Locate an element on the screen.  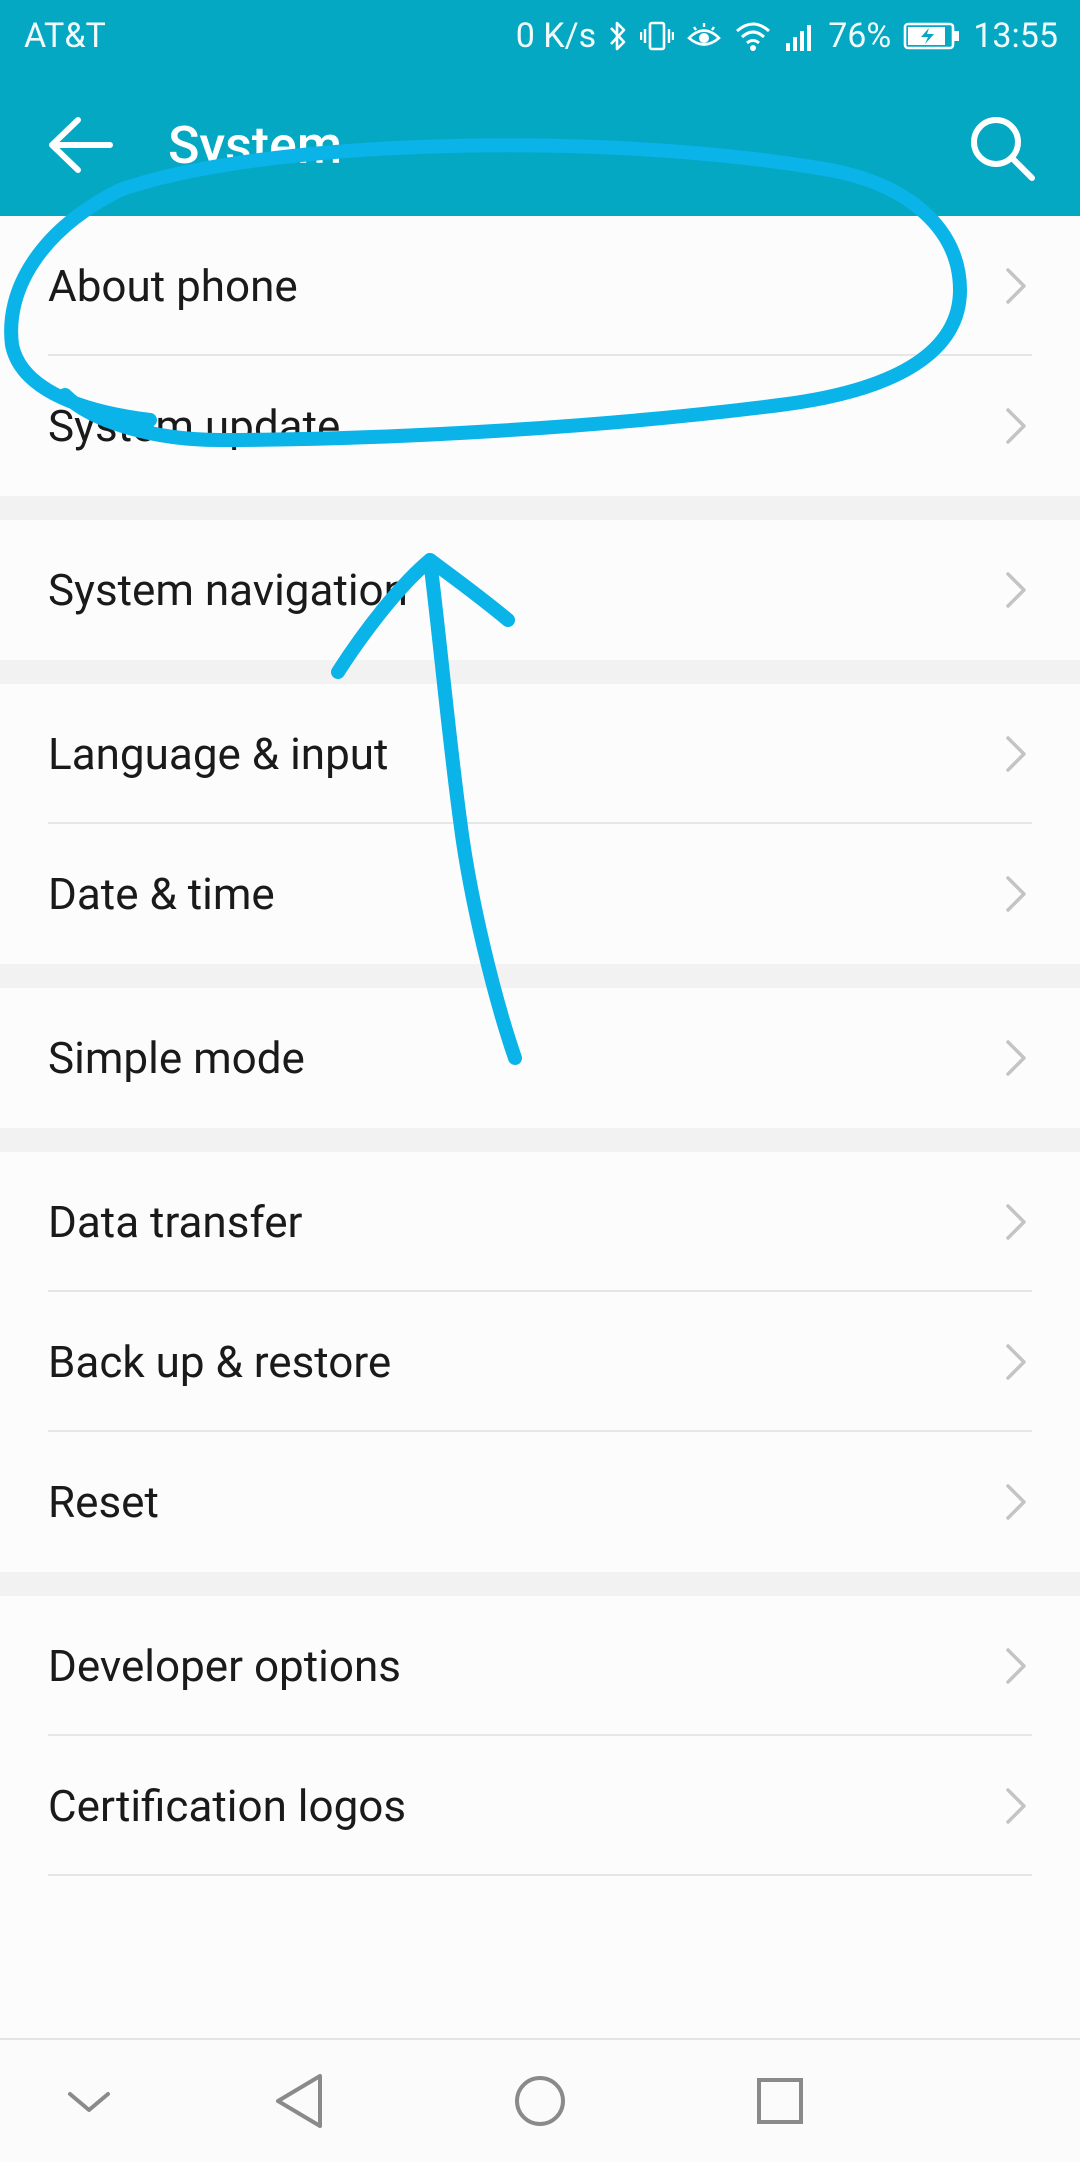
list-item-system-update: System update is located at coordinates (540, 426).